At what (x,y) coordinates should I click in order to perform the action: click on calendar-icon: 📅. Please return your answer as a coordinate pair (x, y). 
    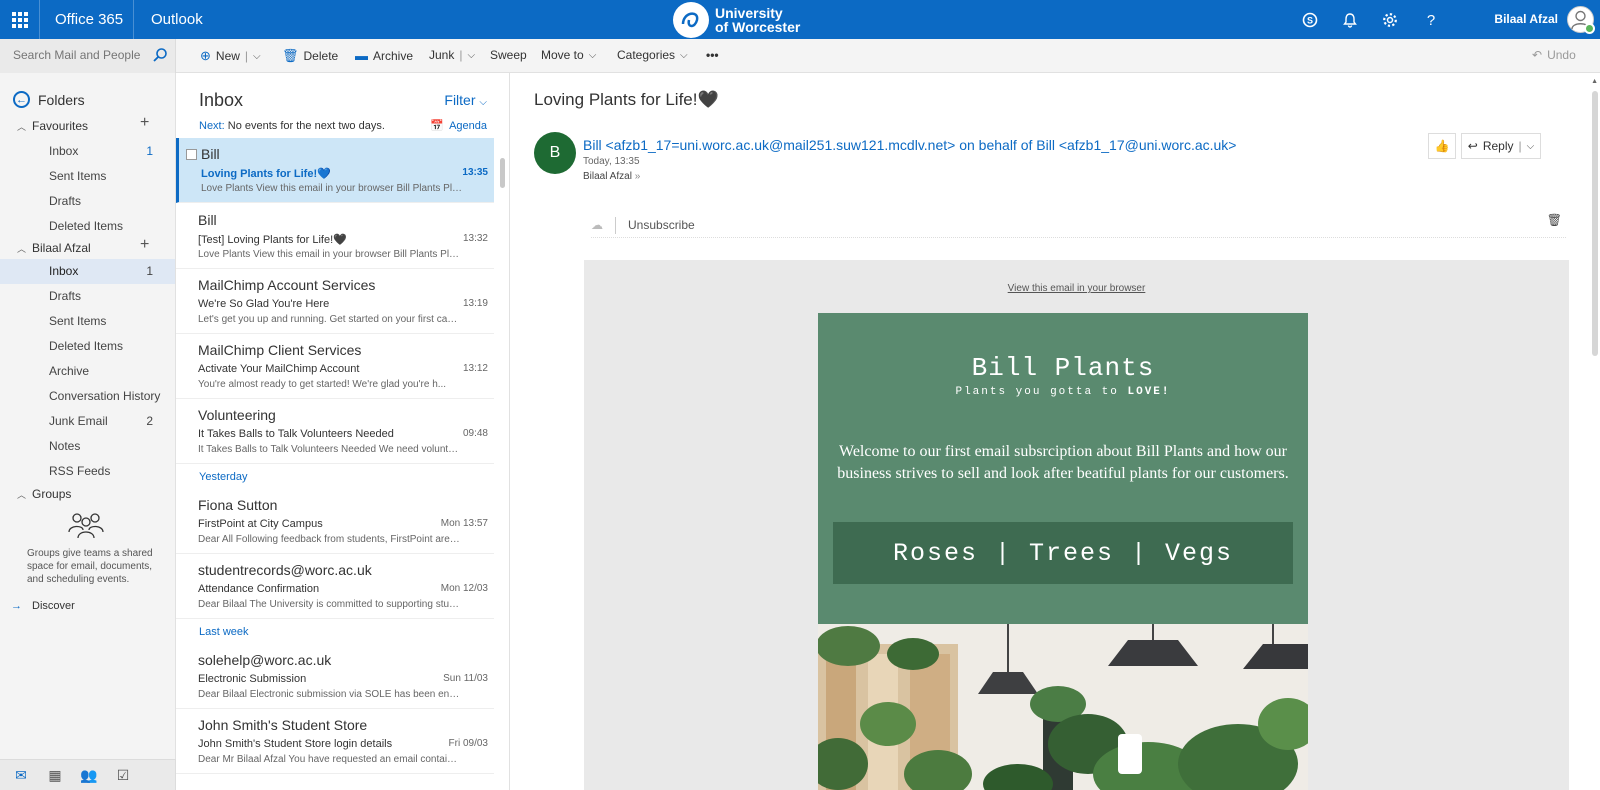
    Looking at the image, I should click on (437, 126).